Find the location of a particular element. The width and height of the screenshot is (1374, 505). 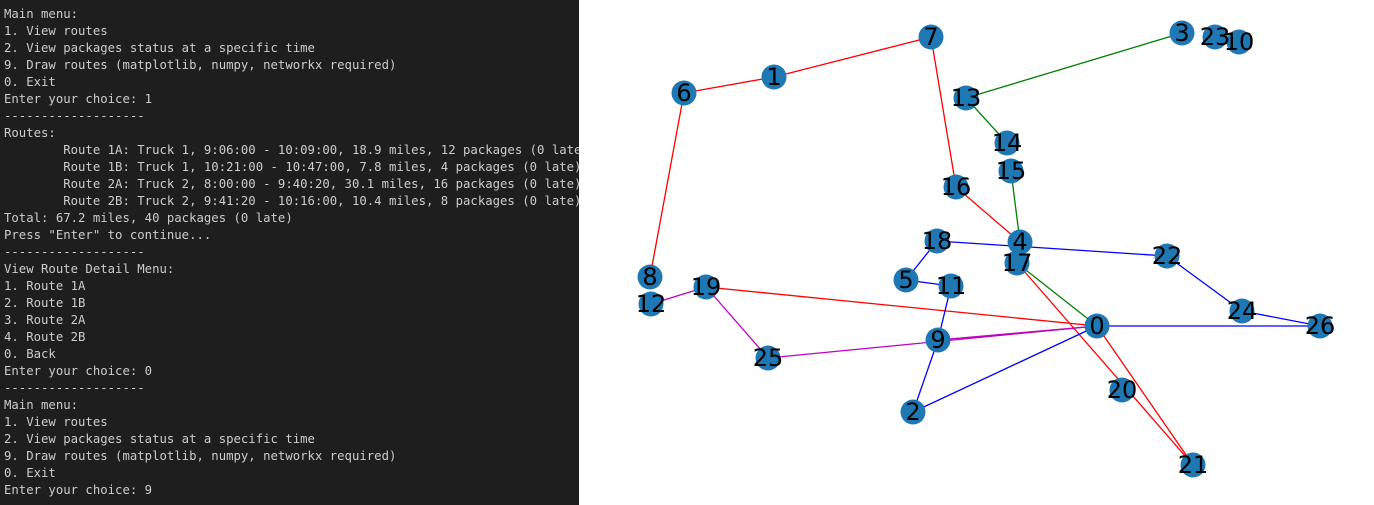

graph-node-label: 24 is located at coordinates (1242, 311).